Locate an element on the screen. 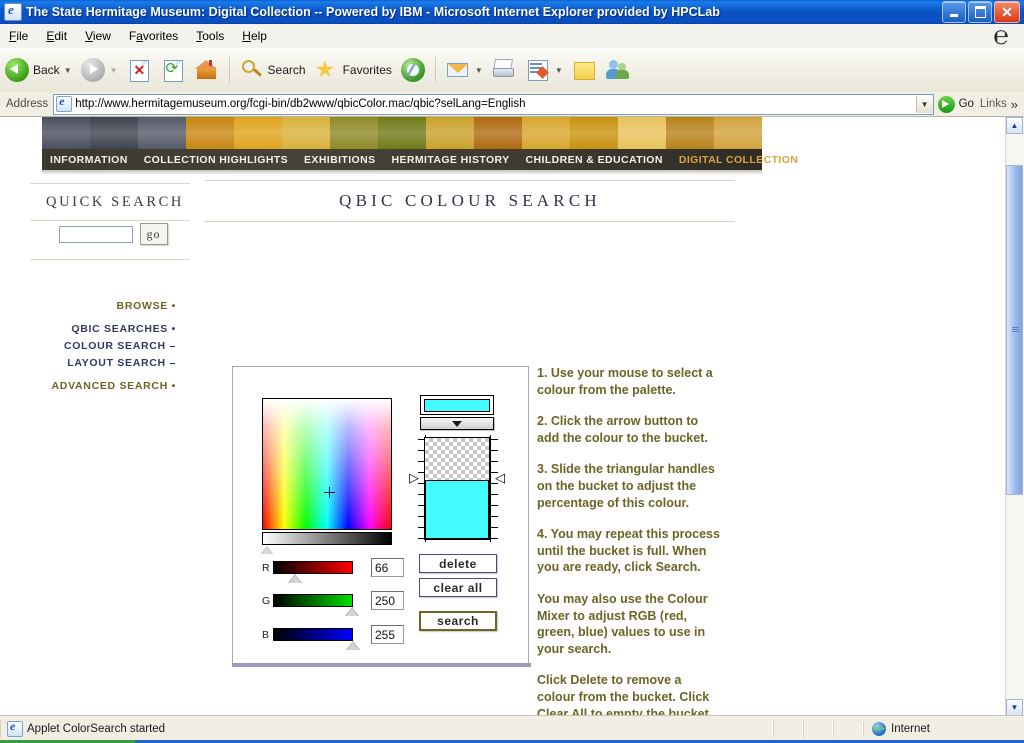 The width and height of the screenshot is (1024, 743). bucket-handle-right: ◁ is located at coordinates (500, 477).